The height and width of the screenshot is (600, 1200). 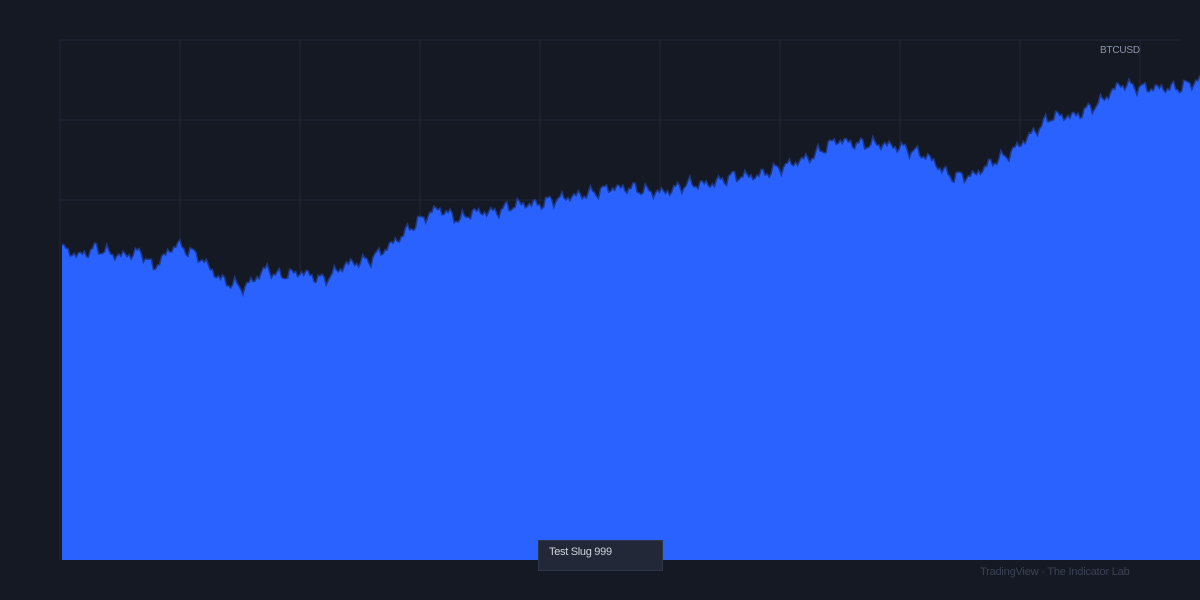 What do you see at coordinates (600, 555) in the screenshot?
I see `slug-label: Test Slug 999` at bounding box center [600, 555].